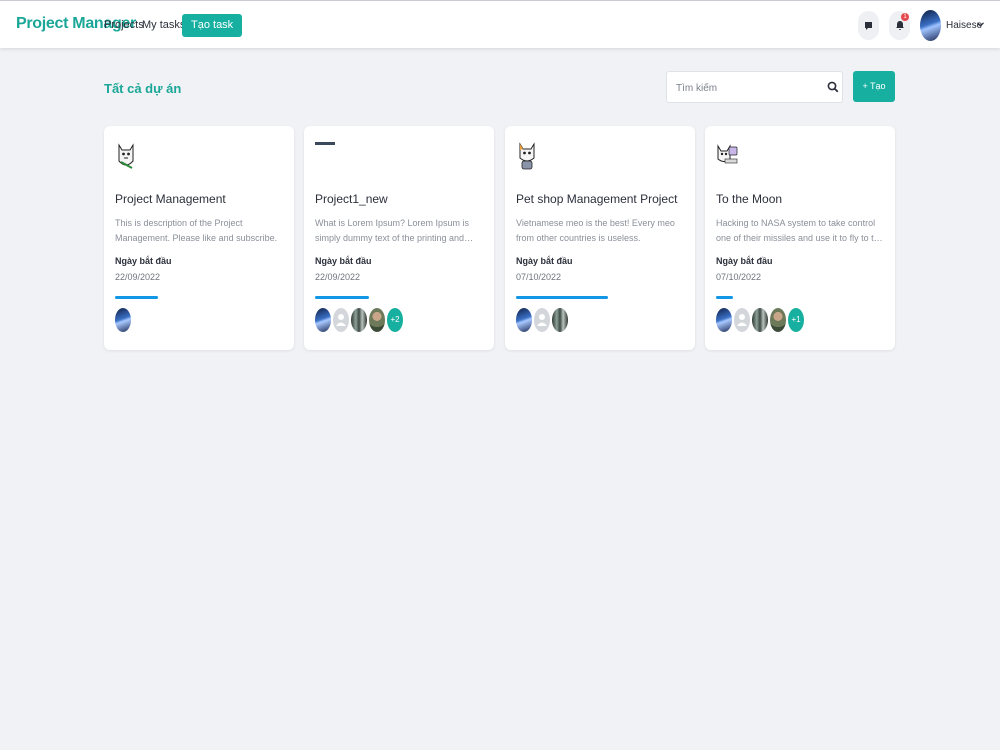 This screenshot has height=750, width=1000. What do you see at coordinates (325, 143) in the screenshot?
I see `project-logo-icon` at bounding box center [325, 143].